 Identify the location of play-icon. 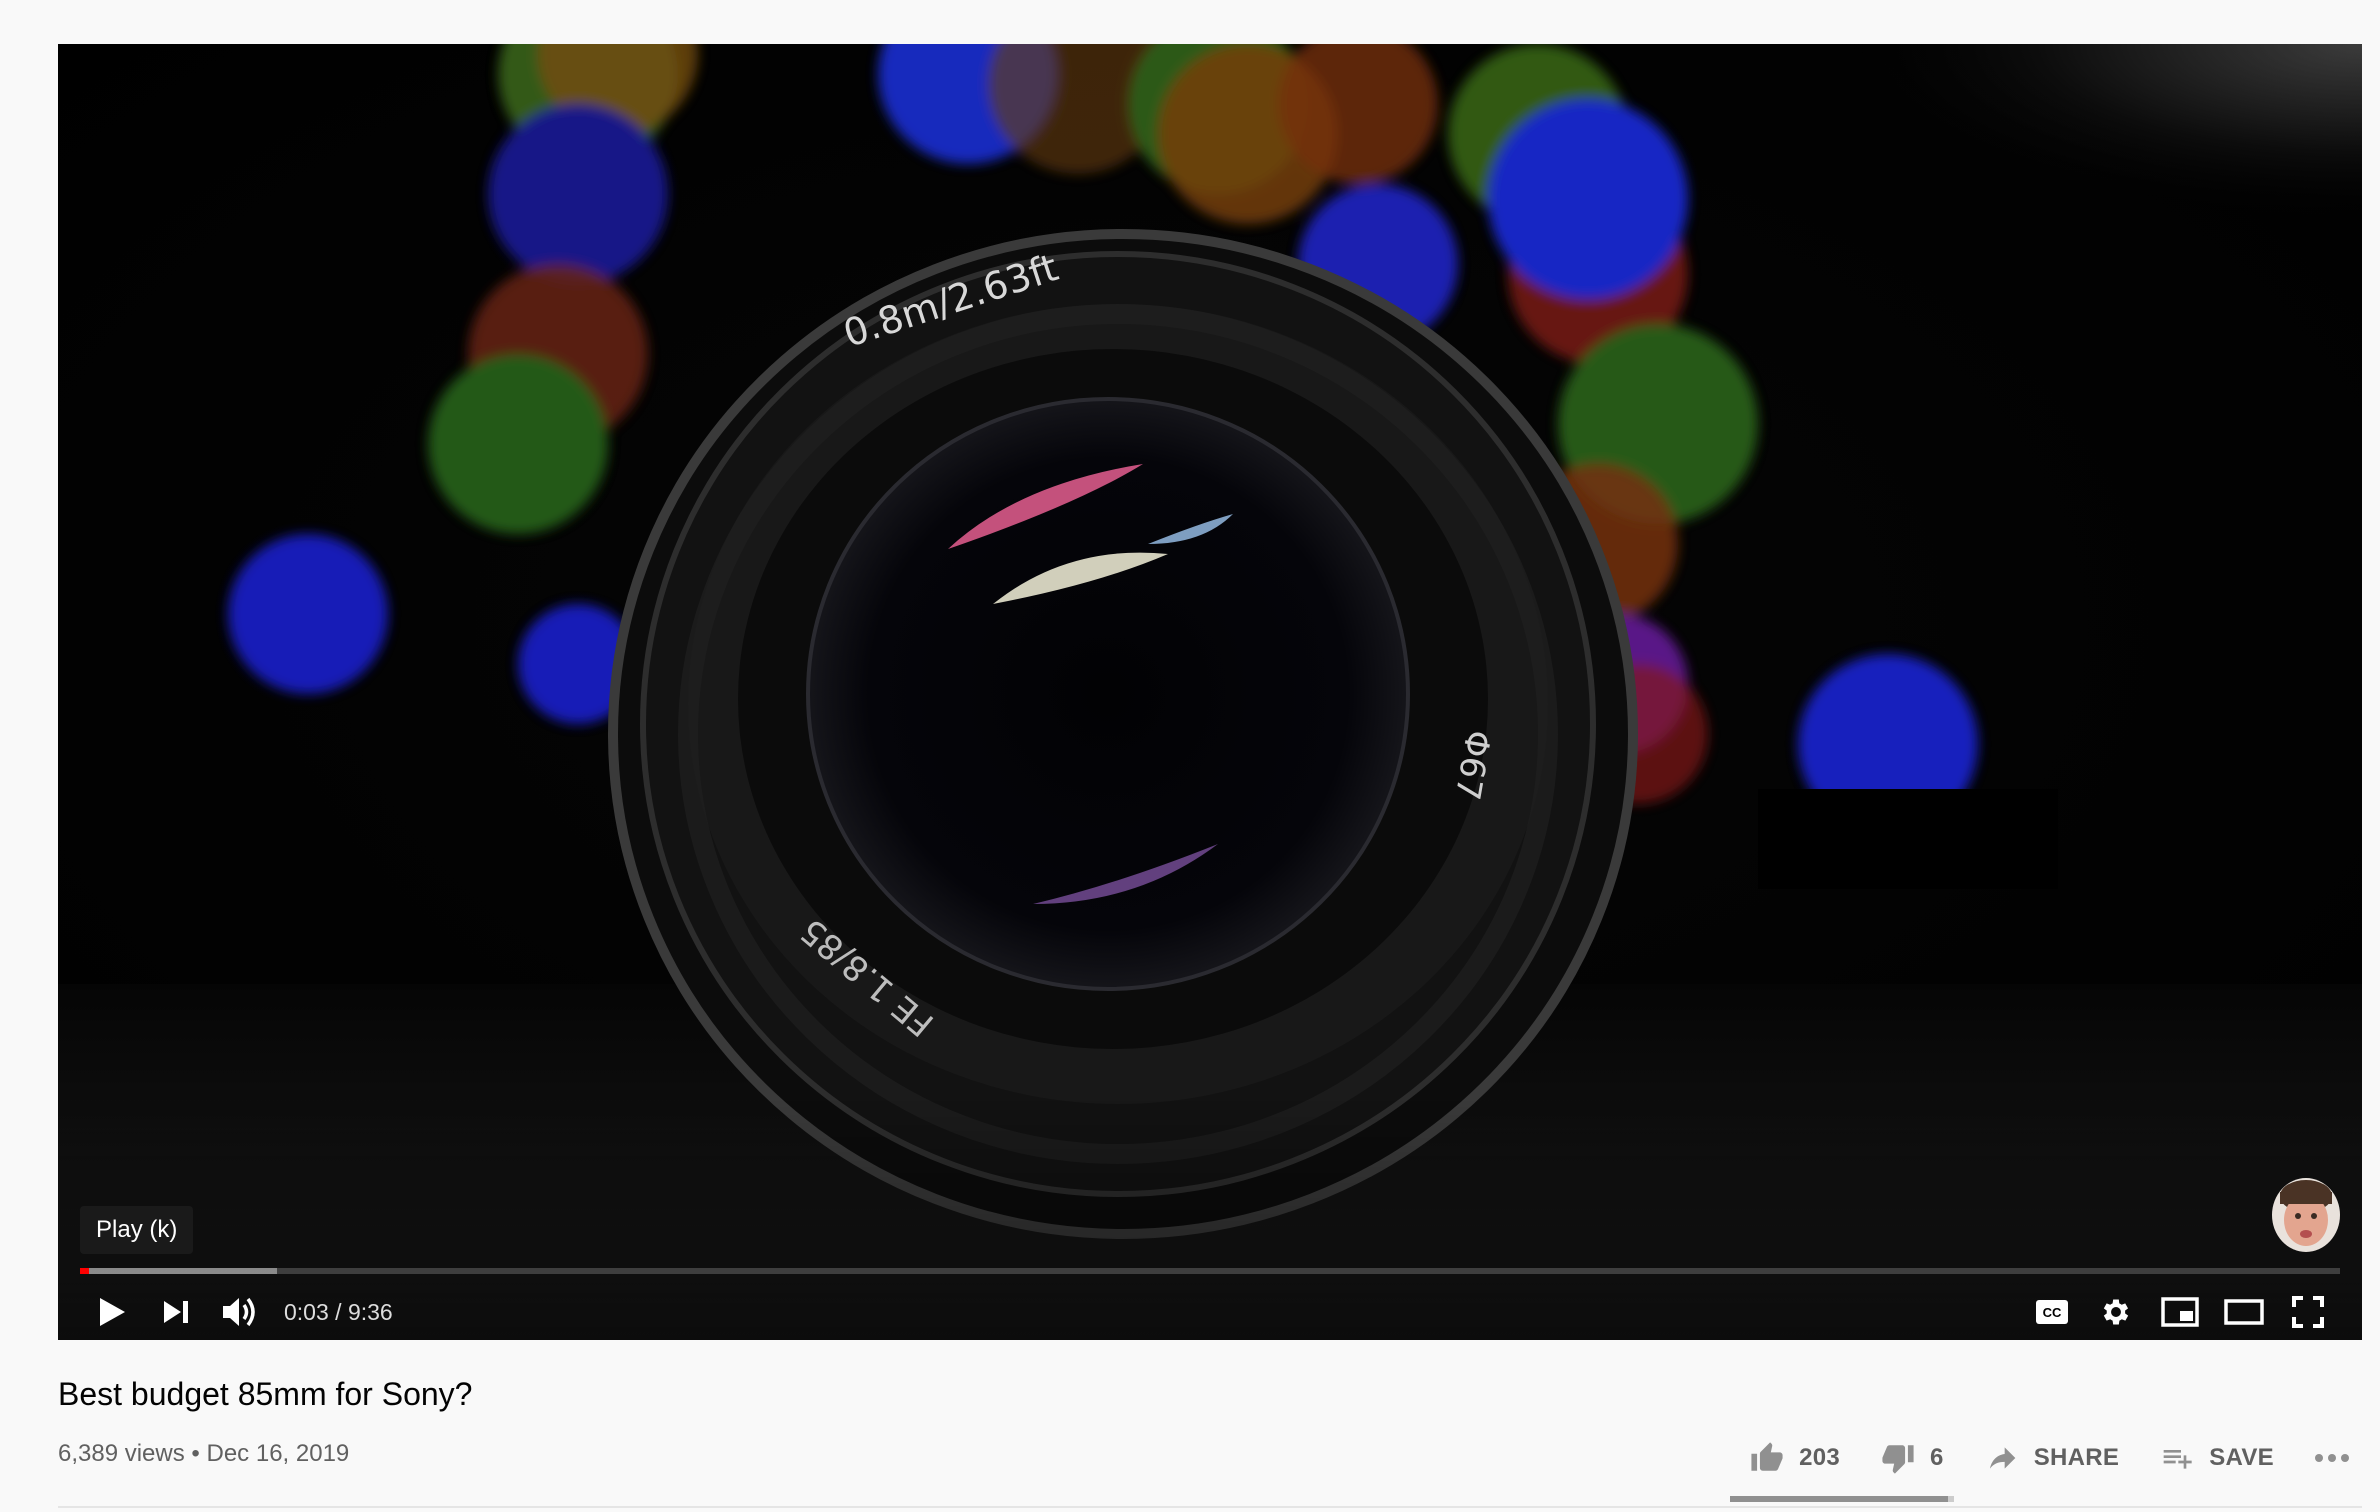
(112, 1312).